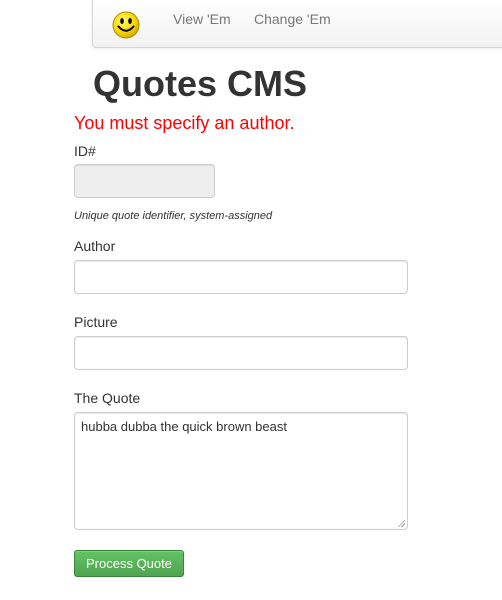 Image resolution: width=502 pixels, height=600 pixels. I want to click on error-message: You must specify an author., so click(184, 123).